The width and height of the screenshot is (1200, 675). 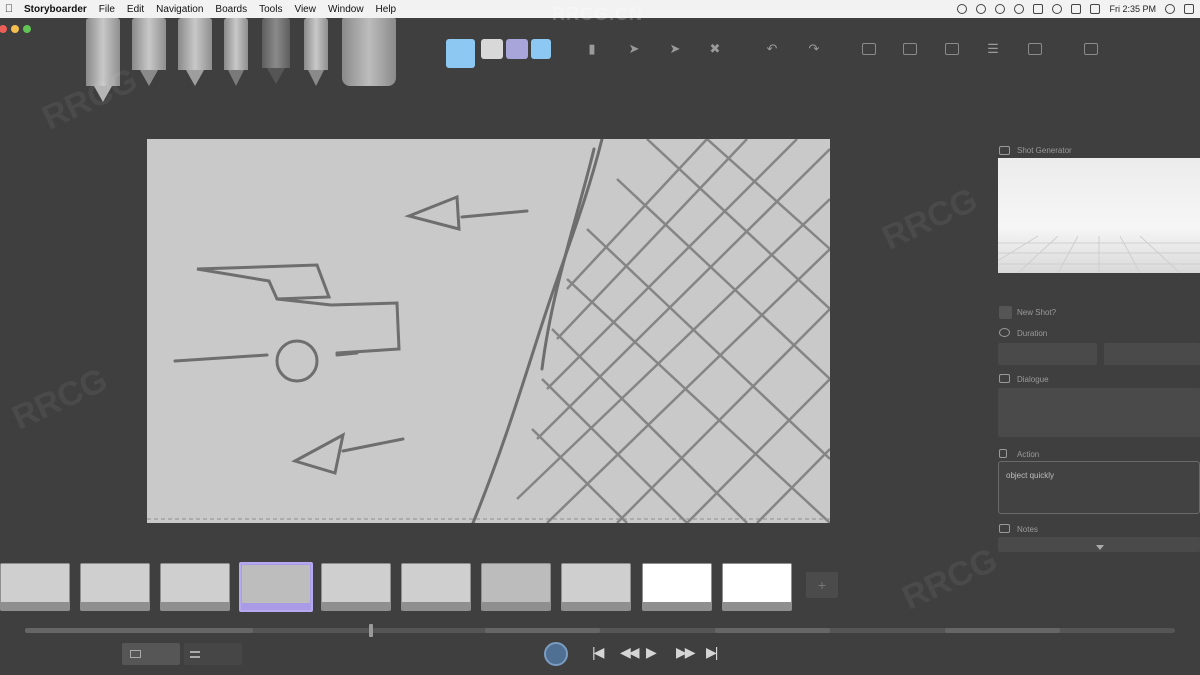 What do you see at coordinates (236, 52) in the screenshot?
I see `marker-tool` at bounding box center [236, 52].